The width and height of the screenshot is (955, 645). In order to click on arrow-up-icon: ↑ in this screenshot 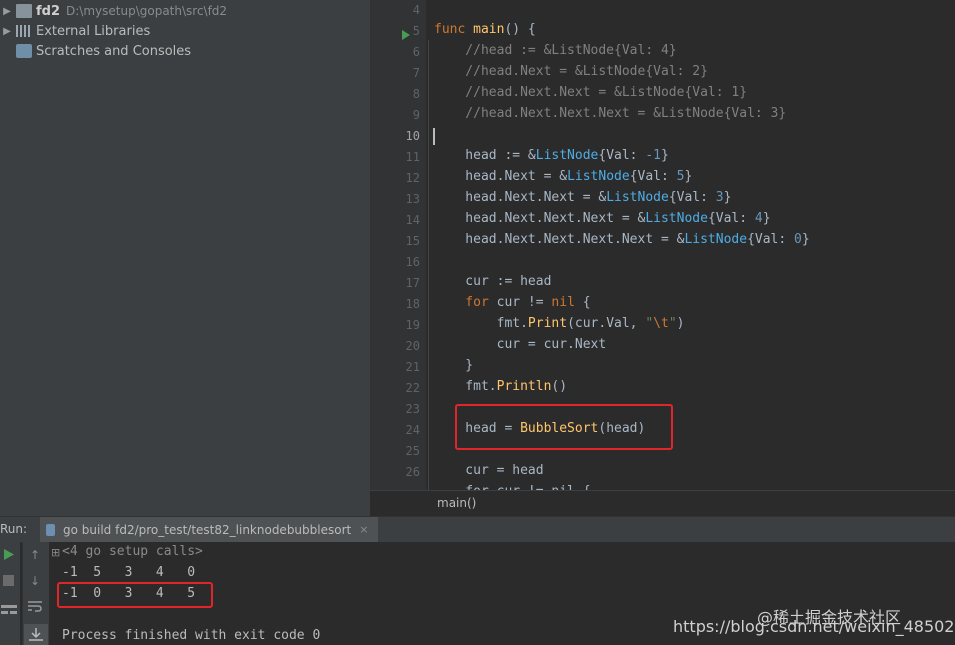, I will do `click(35, 555)`.